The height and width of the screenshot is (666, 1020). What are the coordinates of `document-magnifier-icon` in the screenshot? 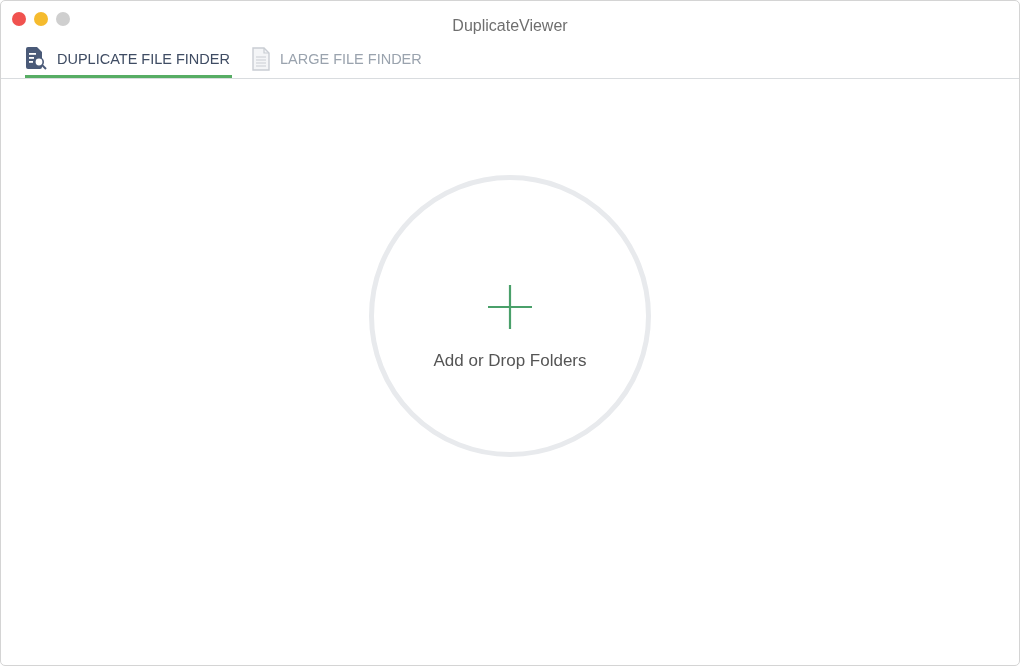 It's located at (36, 59).